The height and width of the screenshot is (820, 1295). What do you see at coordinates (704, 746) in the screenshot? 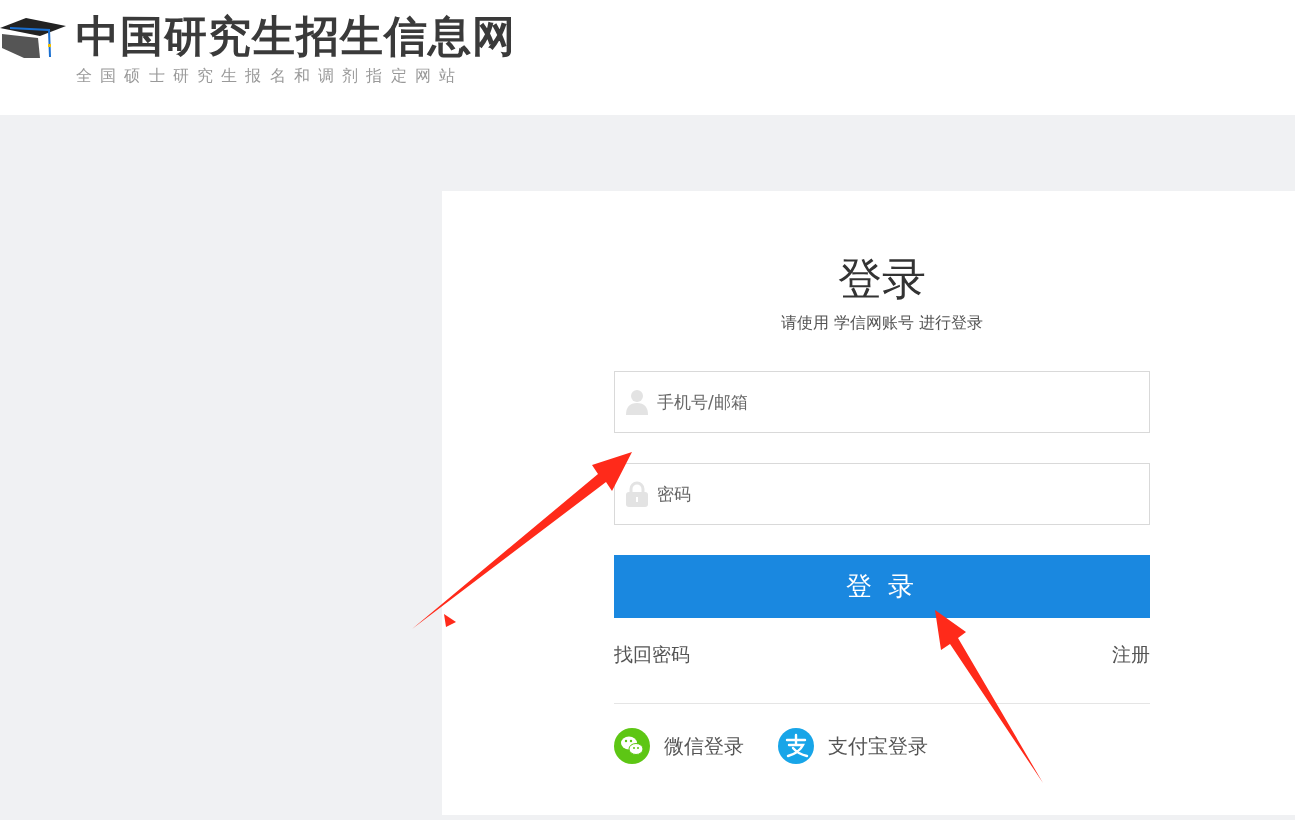
I see `social-login-link: 微信登录` at bounding box center [704, 746].